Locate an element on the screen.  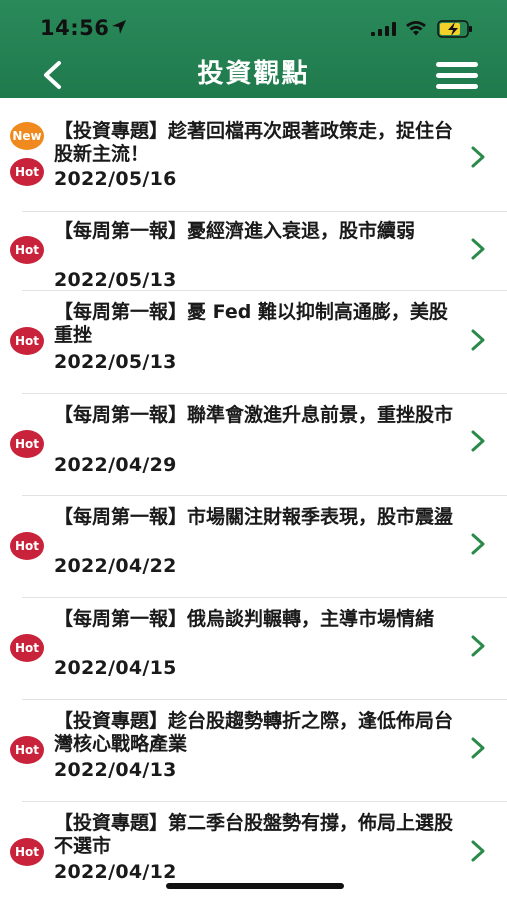
article-date: 2022/04/29 is located at coordinates (115, 465).